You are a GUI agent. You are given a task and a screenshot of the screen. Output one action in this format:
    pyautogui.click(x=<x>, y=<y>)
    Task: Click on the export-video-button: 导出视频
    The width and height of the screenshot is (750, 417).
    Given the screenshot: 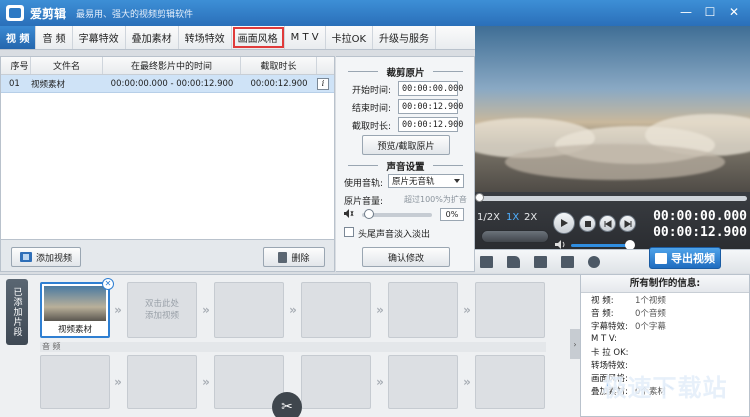 What is the action you would take?
    pyautogui.click(x=685, y=258)
    